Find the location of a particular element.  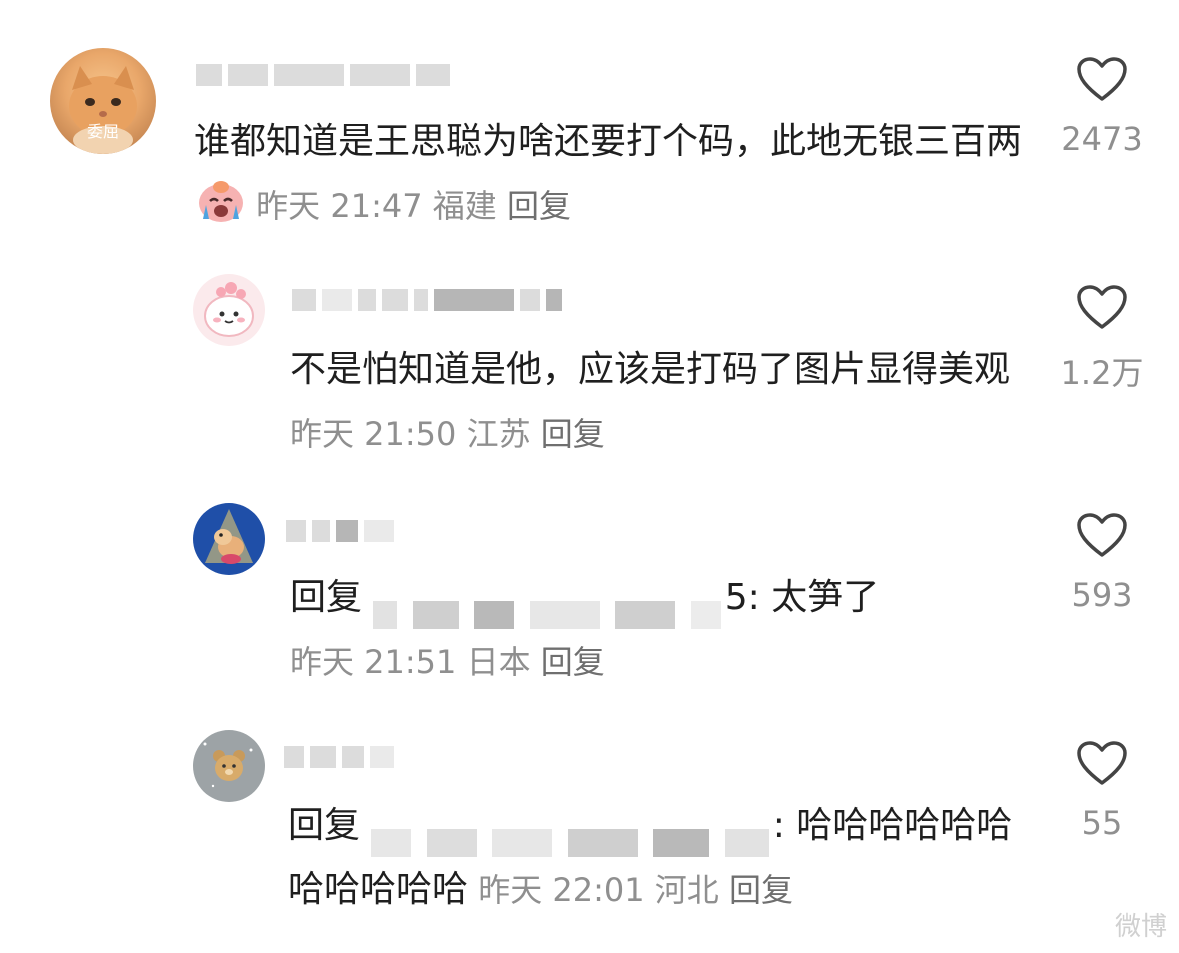

avatar: 委屈 is located at coordinates (103, 101).